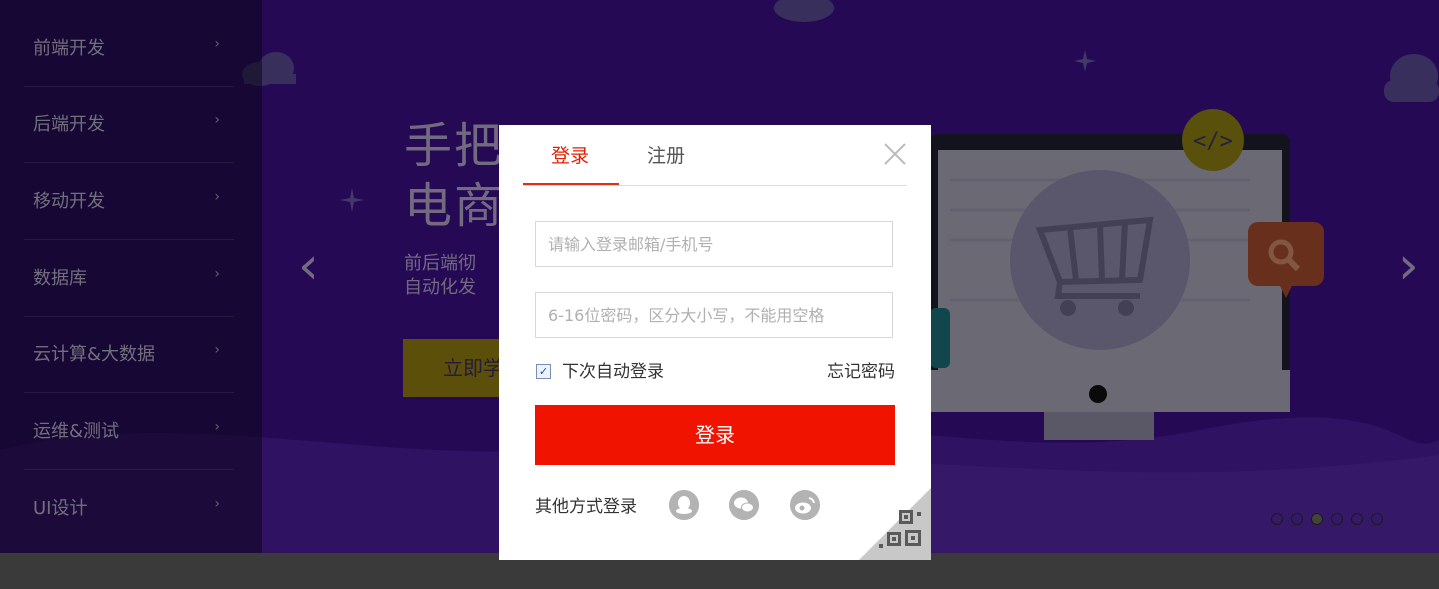 This screenshot has width=1439, height=589. What do you see at coordinates (895, 154) in the screenshot?
I see `close-icon` at bounding box center [895, 154].